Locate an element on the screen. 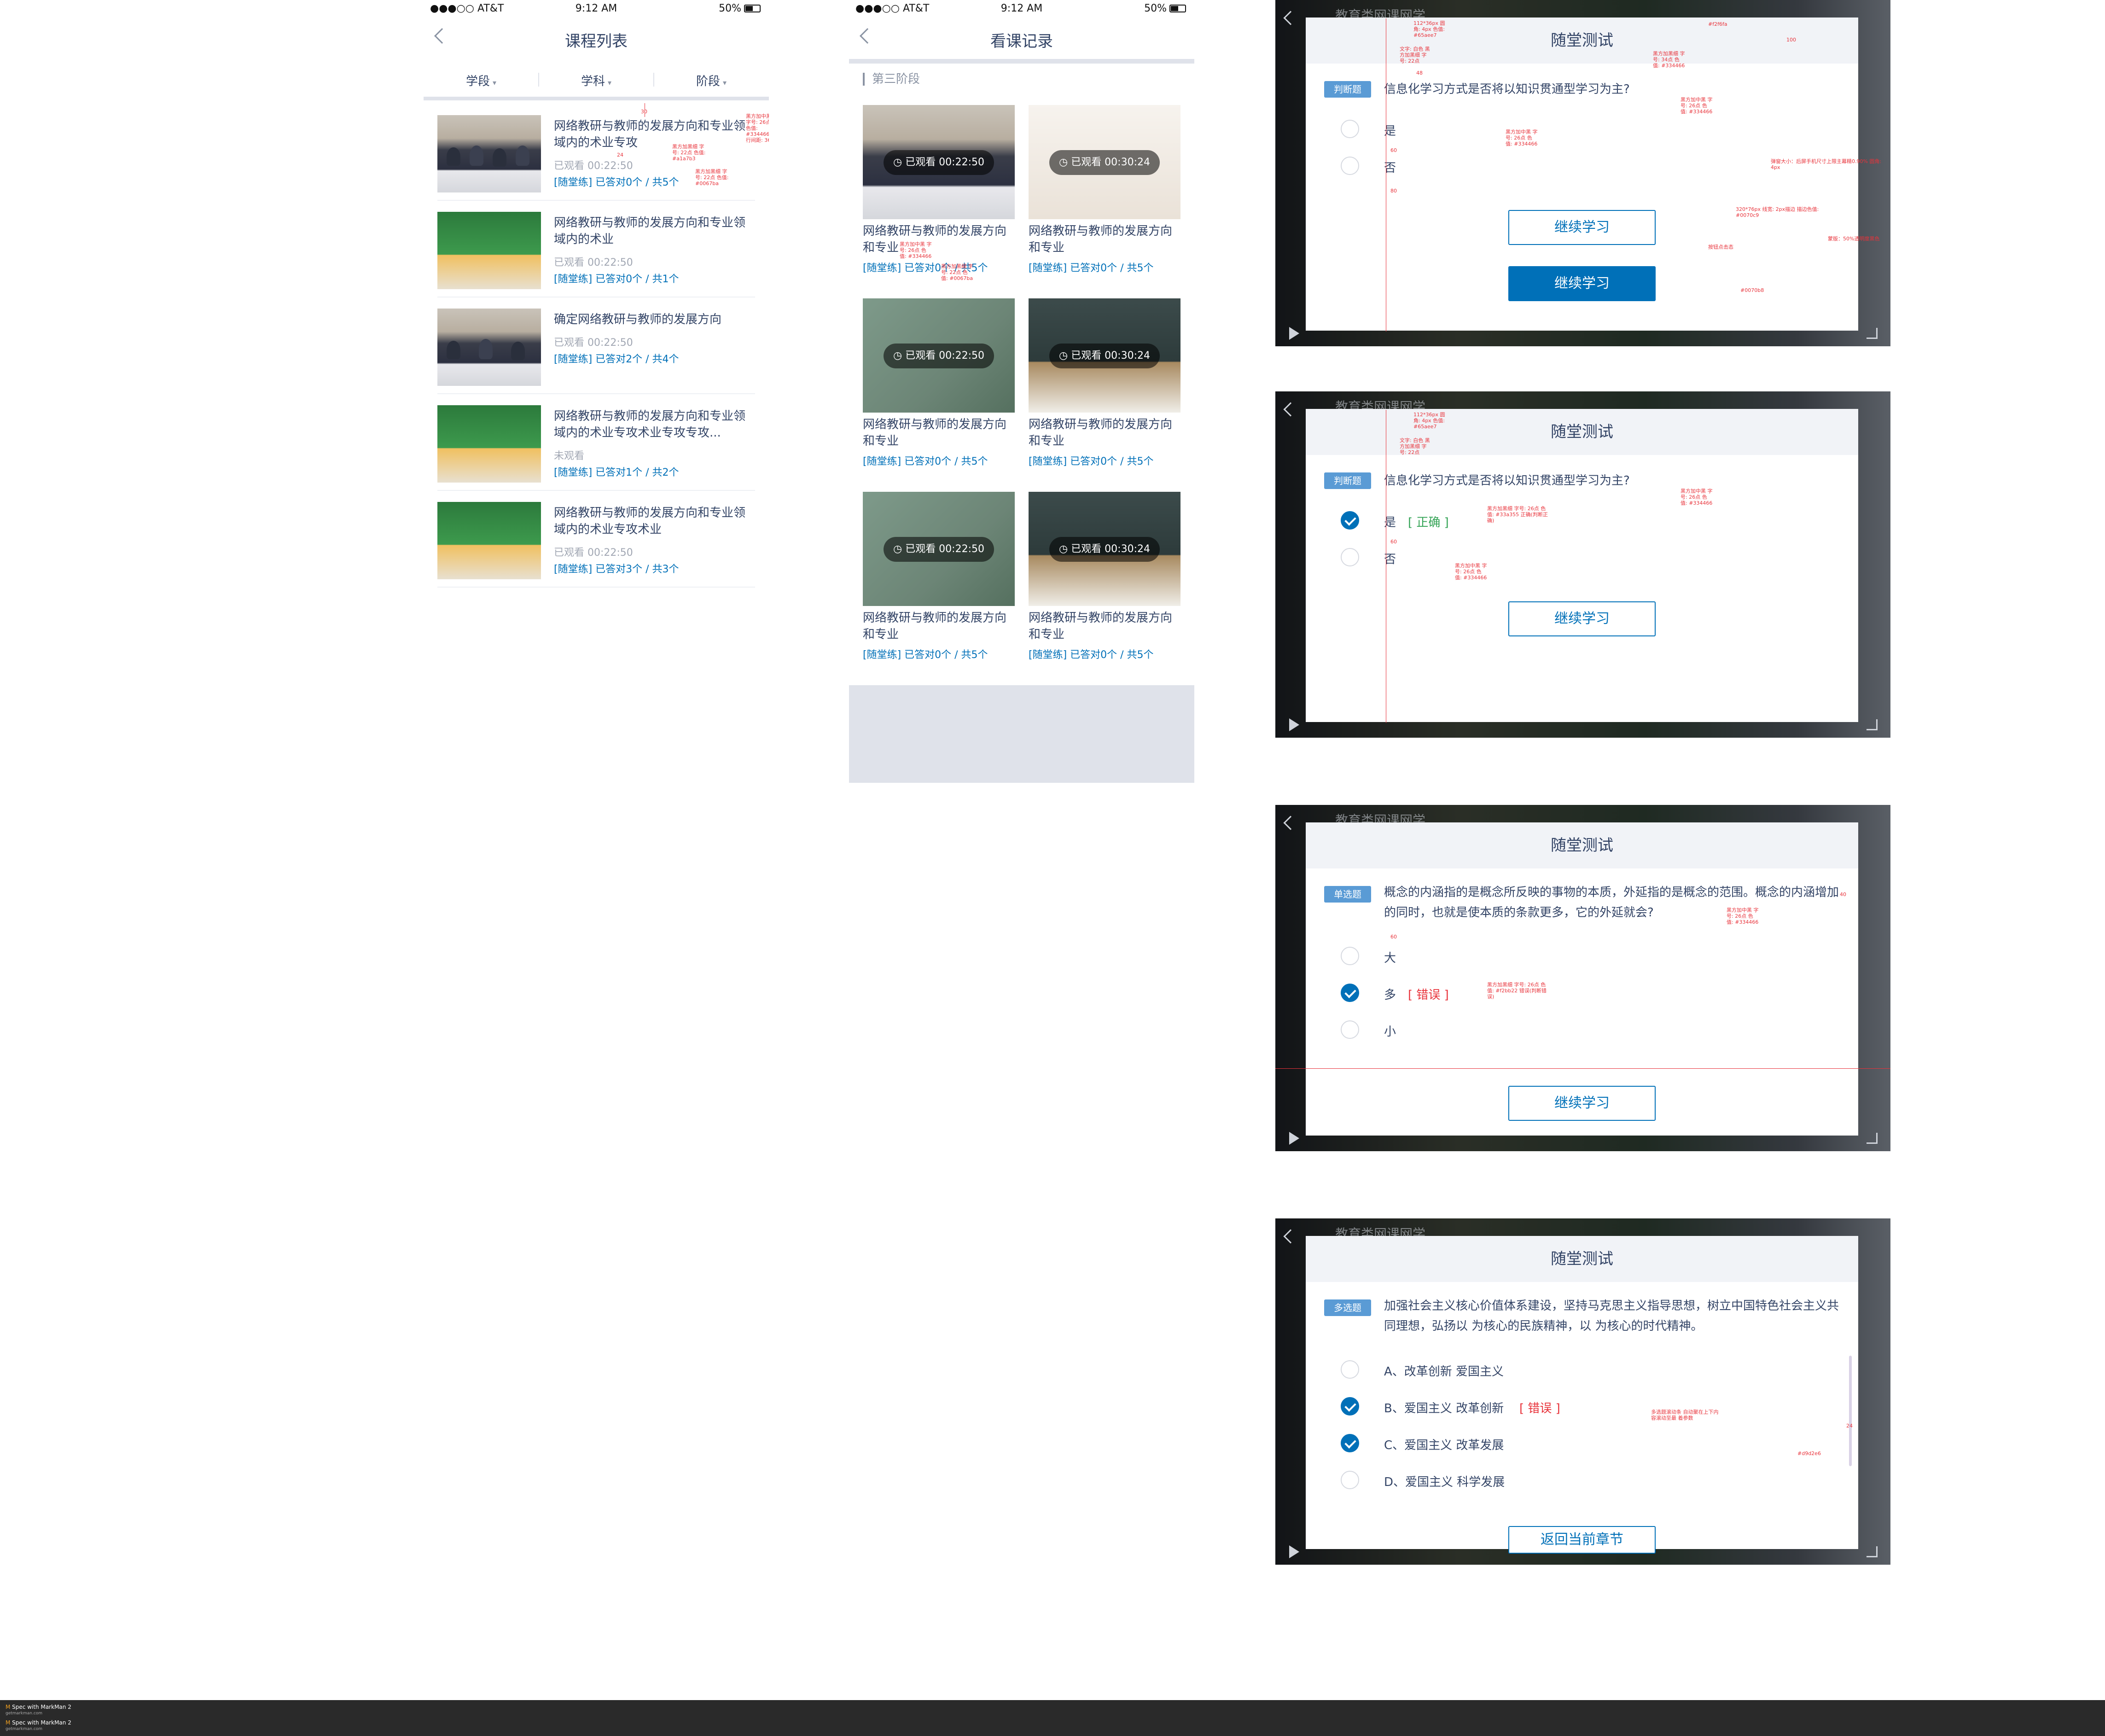 This screenshot has height=1736, width=2105. spec-annotation: 24 is located at coordinates (620, 155).